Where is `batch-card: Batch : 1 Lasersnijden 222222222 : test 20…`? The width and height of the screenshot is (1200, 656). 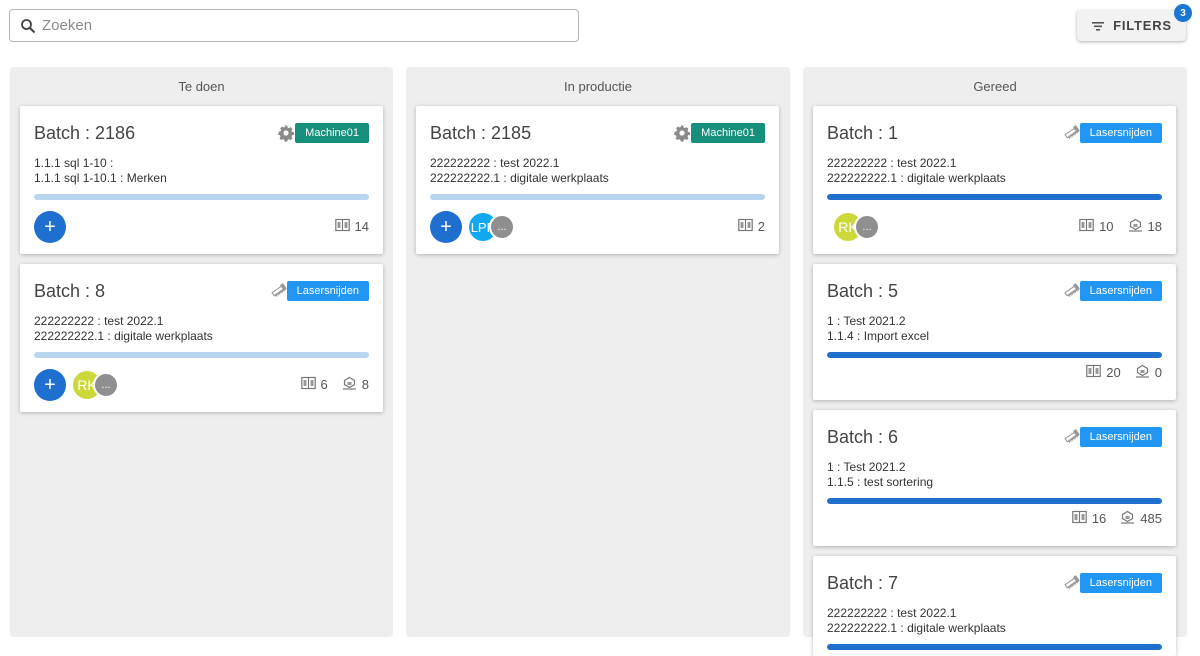
batch-card: Batch : 1 Lasersnijden 222222222 : test 20… is located at coordinates (994, 180).